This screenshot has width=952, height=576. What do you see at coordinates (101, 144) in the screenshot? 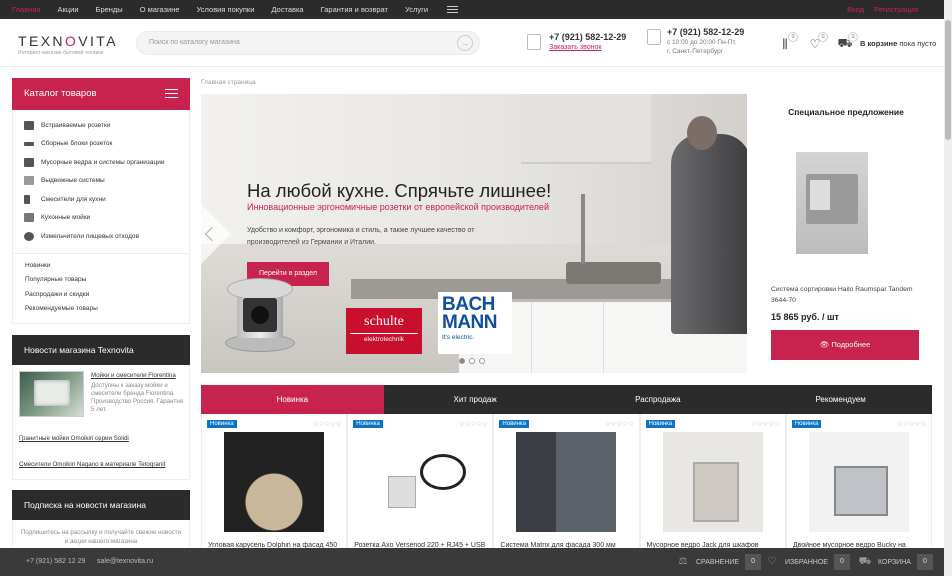
I see `catalog-item: Сборные блоки розеток` at bounding box center [101, 144].